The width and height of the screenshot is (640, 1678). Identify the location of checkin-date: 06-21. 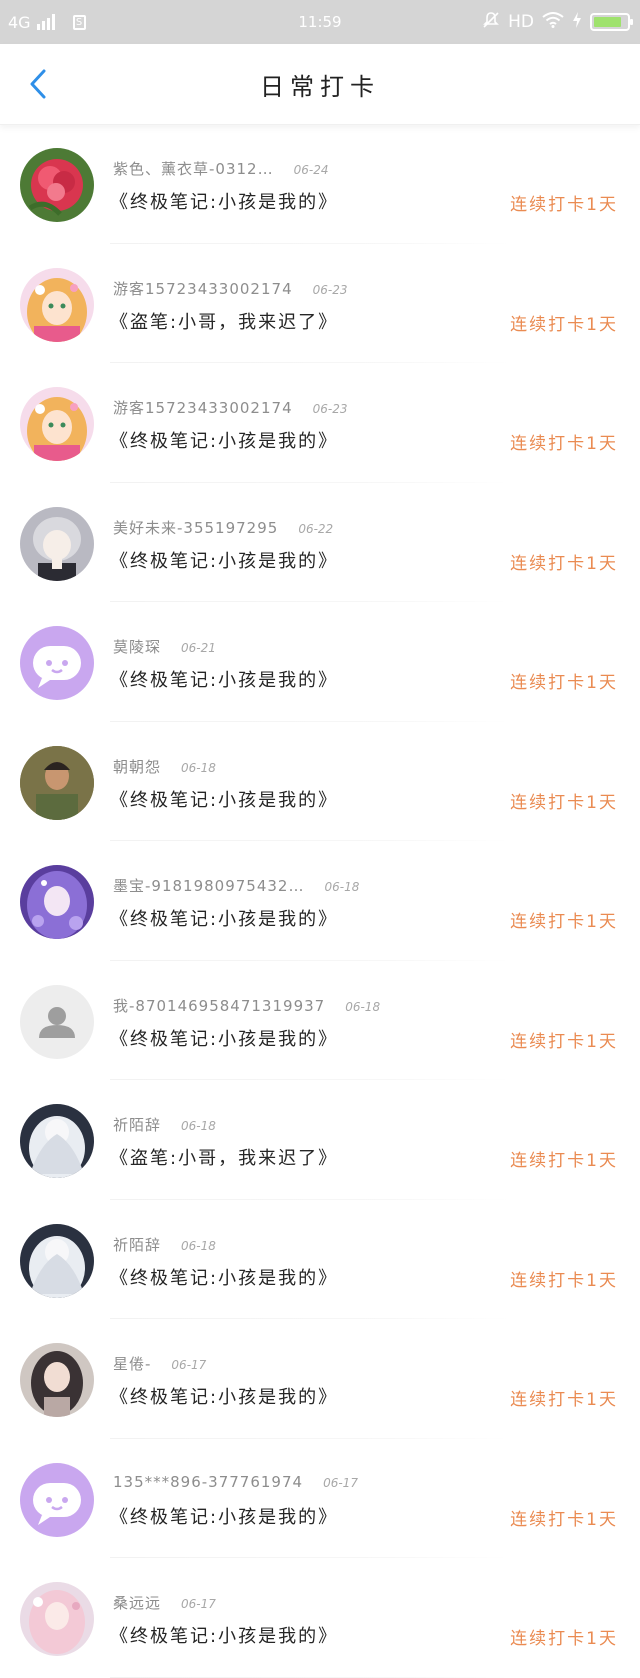
(198, 648).